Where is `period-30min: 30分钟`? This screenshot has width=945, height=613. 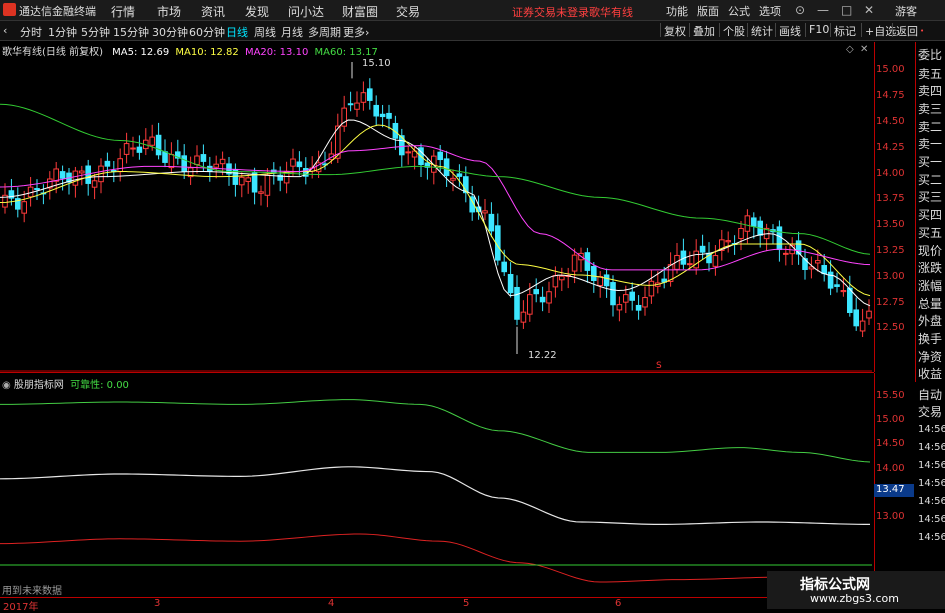
period-30min: 30分钟 is located at coordinates (170, 32).